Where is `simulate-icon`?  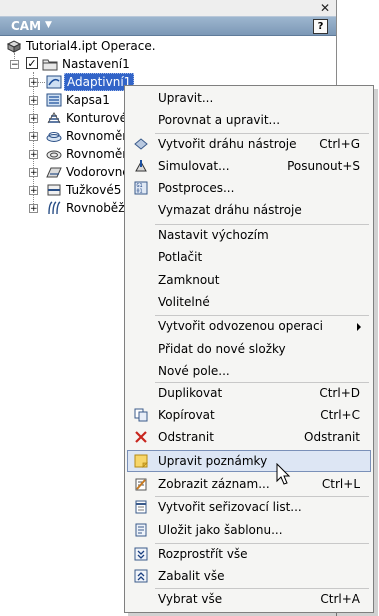
simulate-icon is located at coordinates (141, 166).